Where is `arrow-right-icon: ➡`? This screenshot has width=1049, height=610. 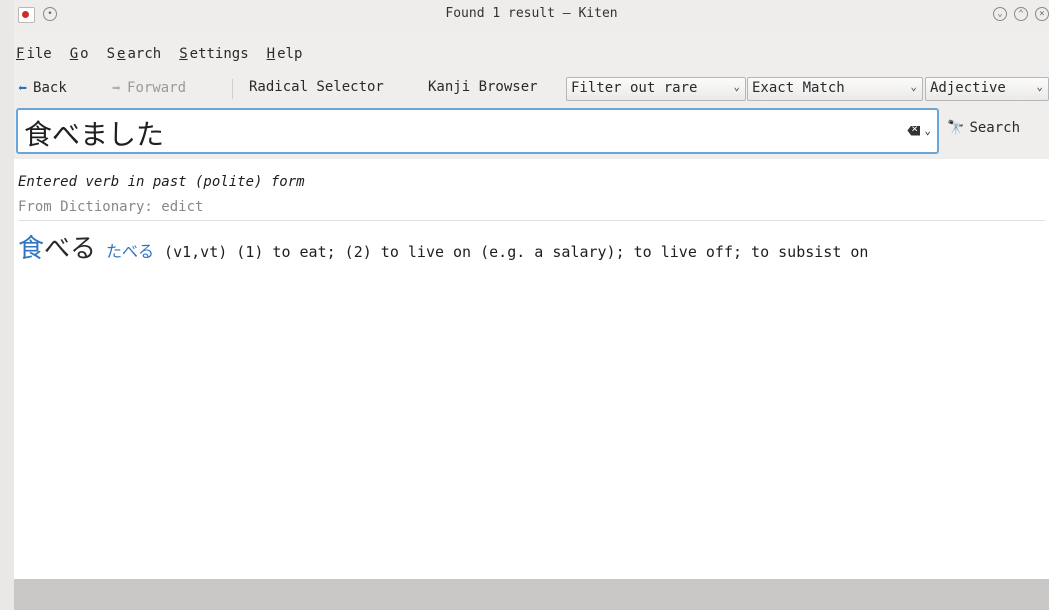
arrow-right-icon: ➡ is located at coordinates (117, 88).